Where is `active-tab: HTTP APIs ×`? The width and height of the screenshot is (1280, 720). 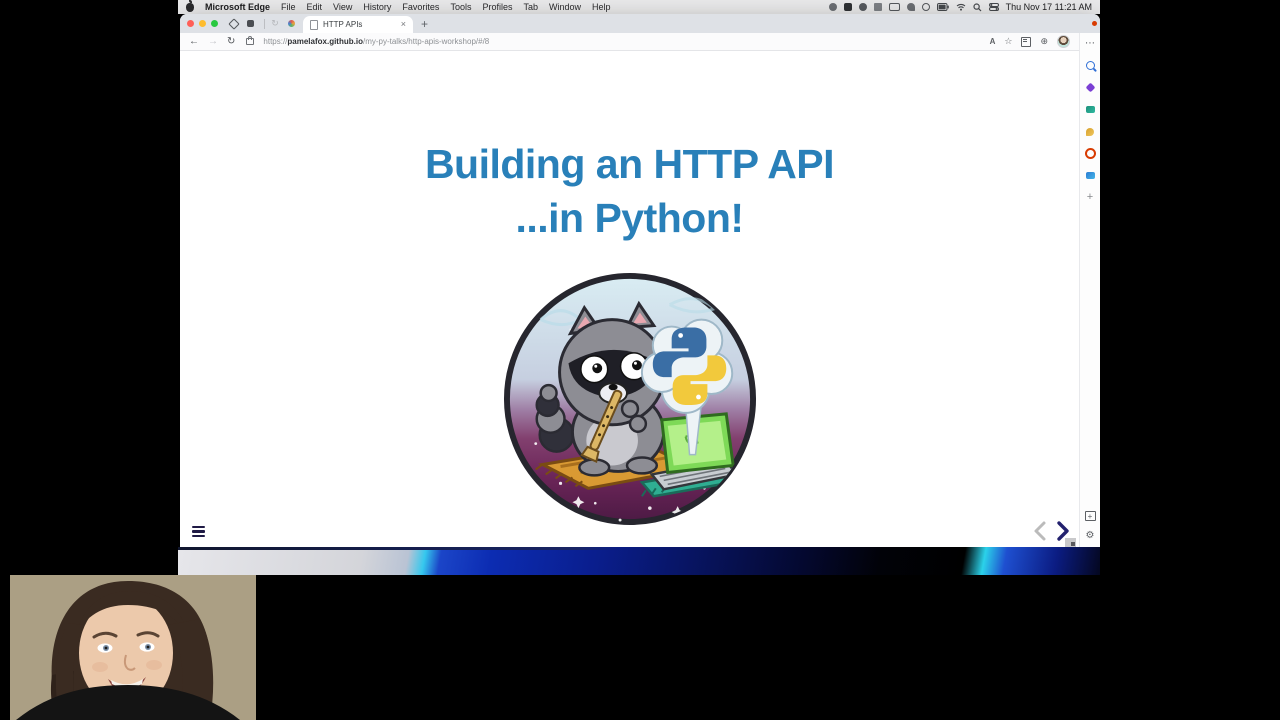 active-tab: HTTP APIs × is located at coordinates (358, 24).